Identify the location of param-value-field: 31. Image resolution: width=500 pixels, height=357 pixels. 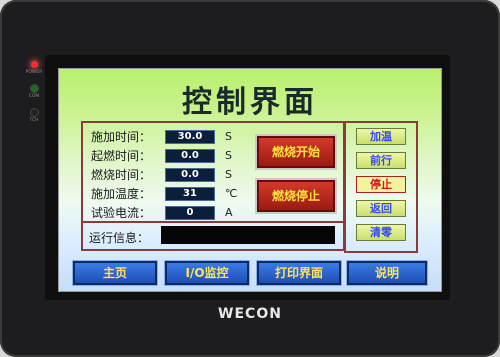
(190, 193).